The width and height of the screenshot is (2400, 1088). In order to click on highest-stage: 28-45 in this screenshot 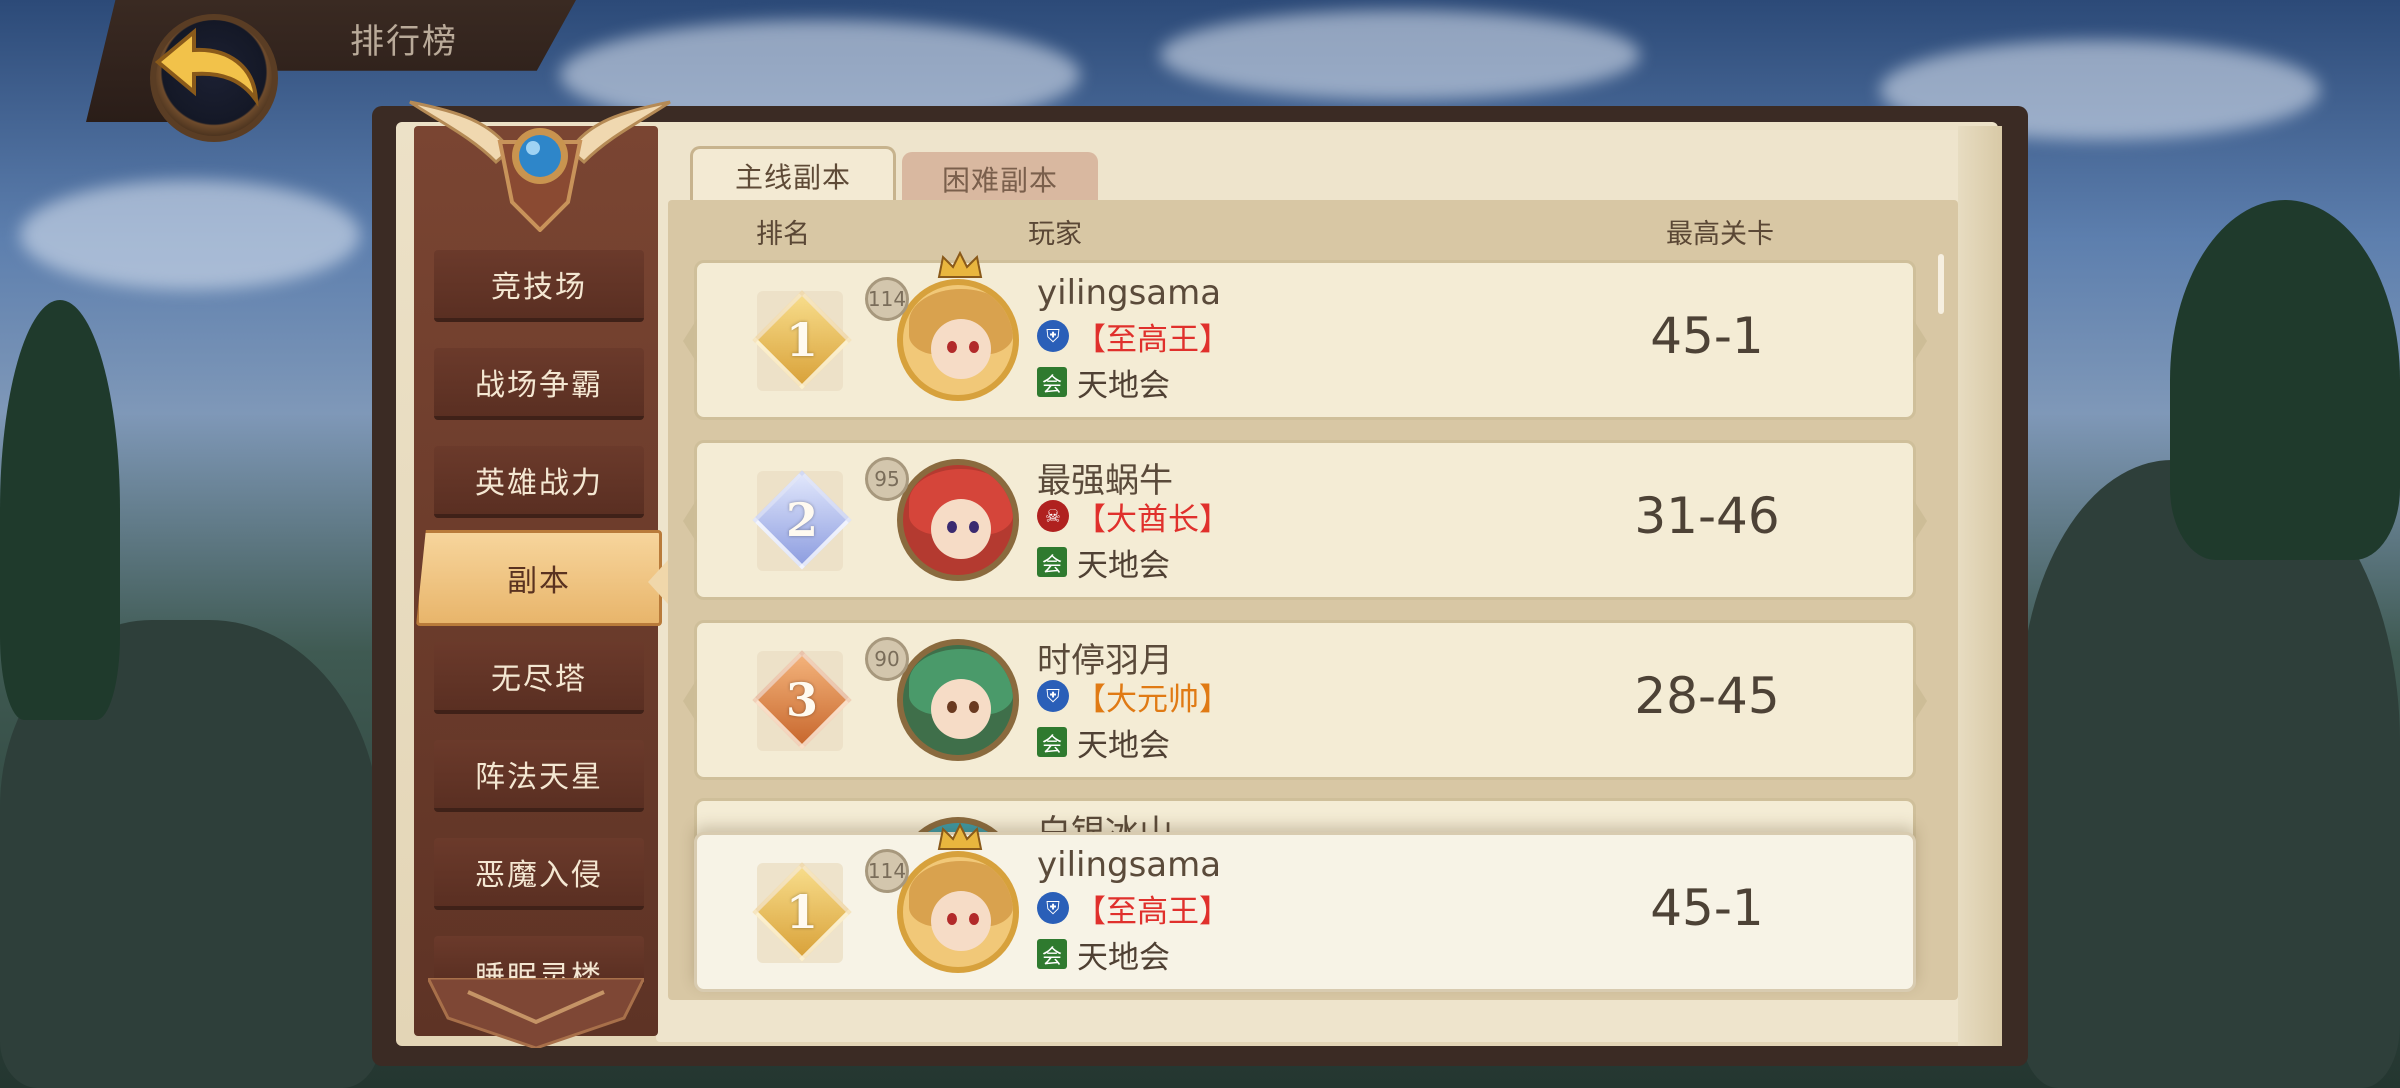, I will do `click(1707, 696)`.